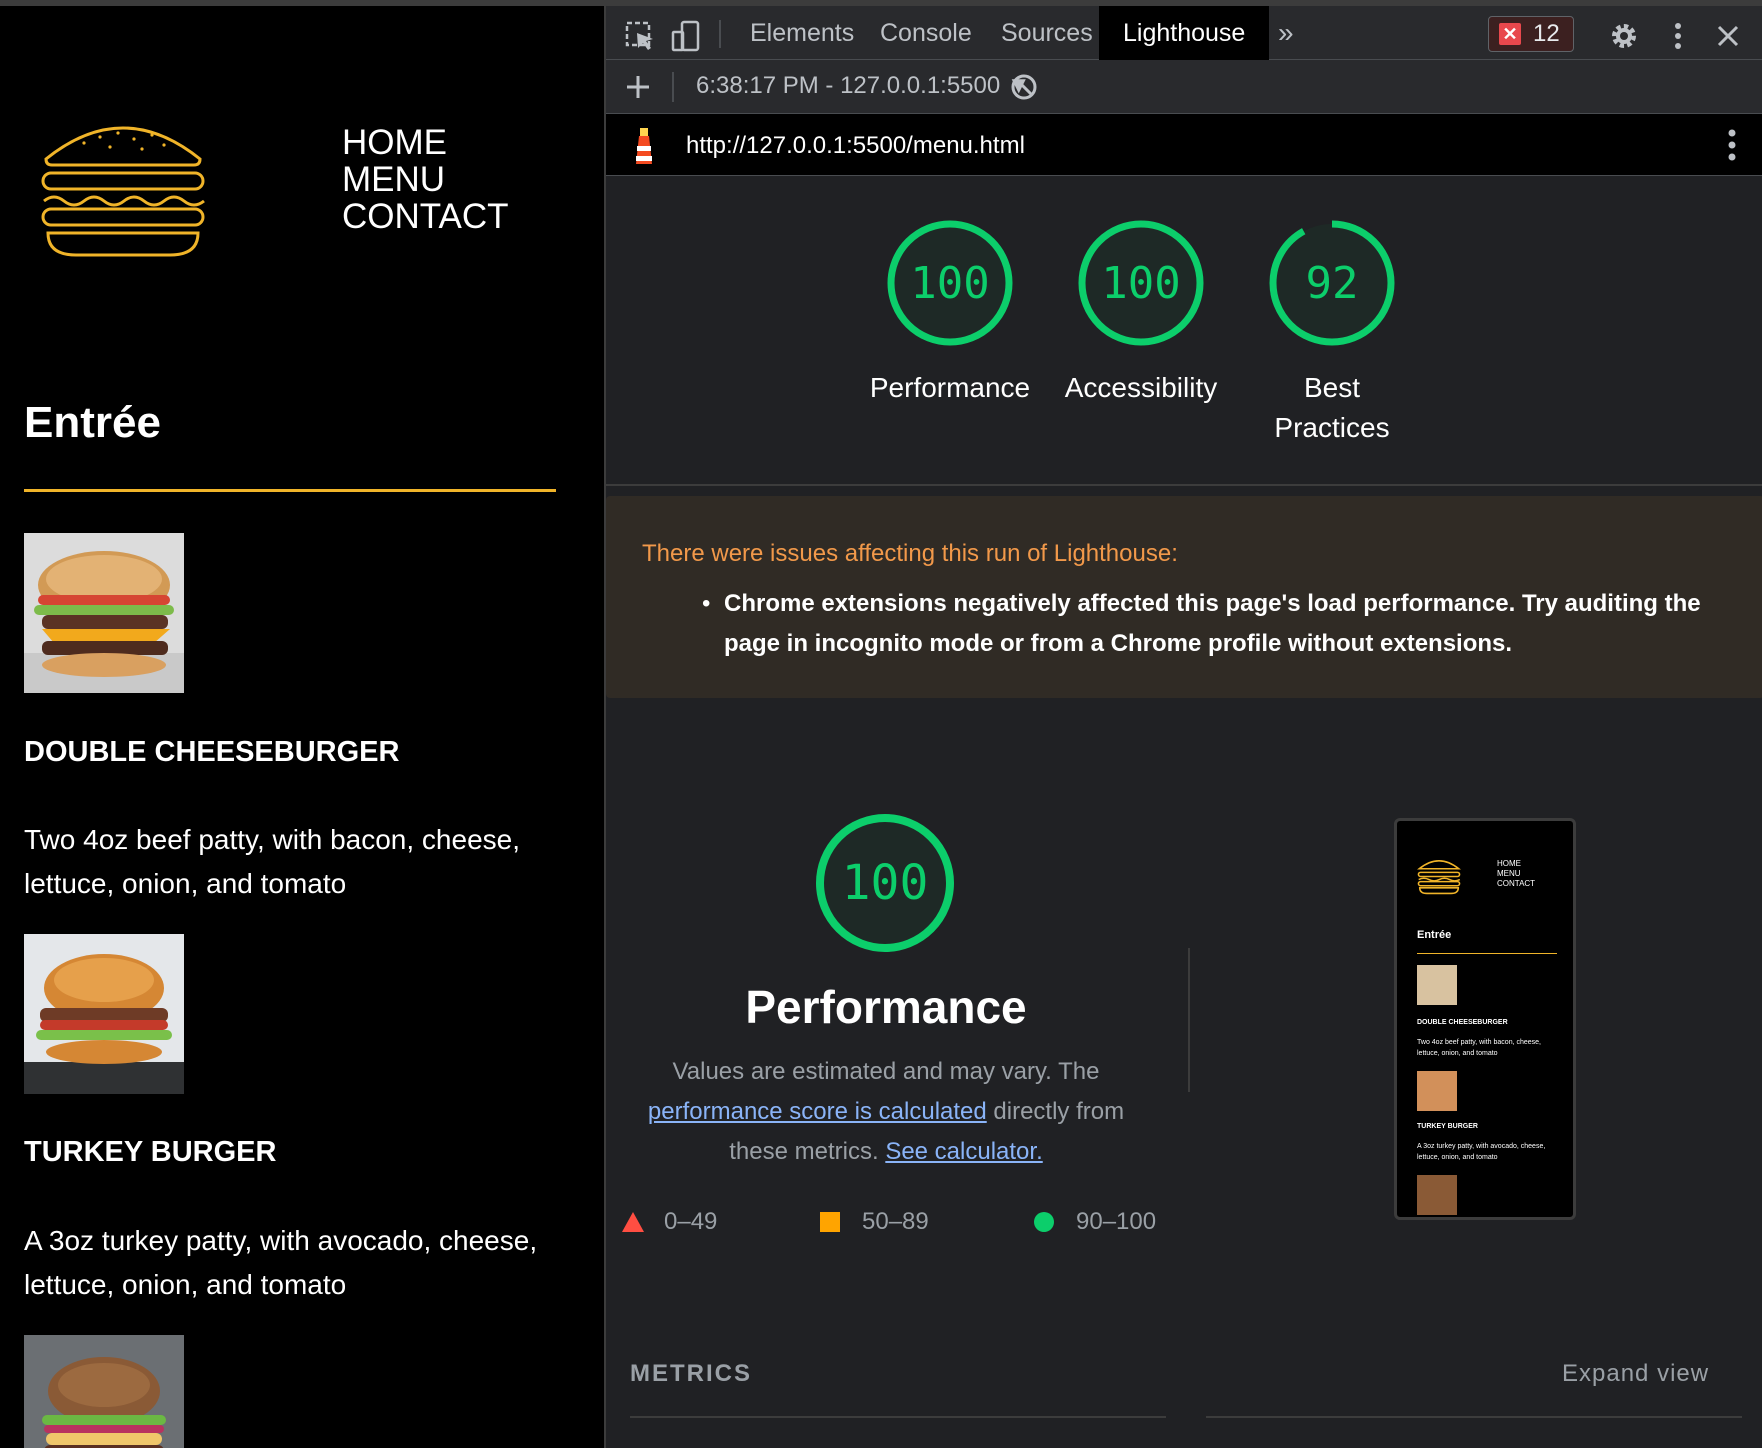 Image resolution: width=1762 pixels, height=1448 pixels. Describe the element at coordinates (1546, 33) in the screenshot. I see `error-count: 12` at that location.